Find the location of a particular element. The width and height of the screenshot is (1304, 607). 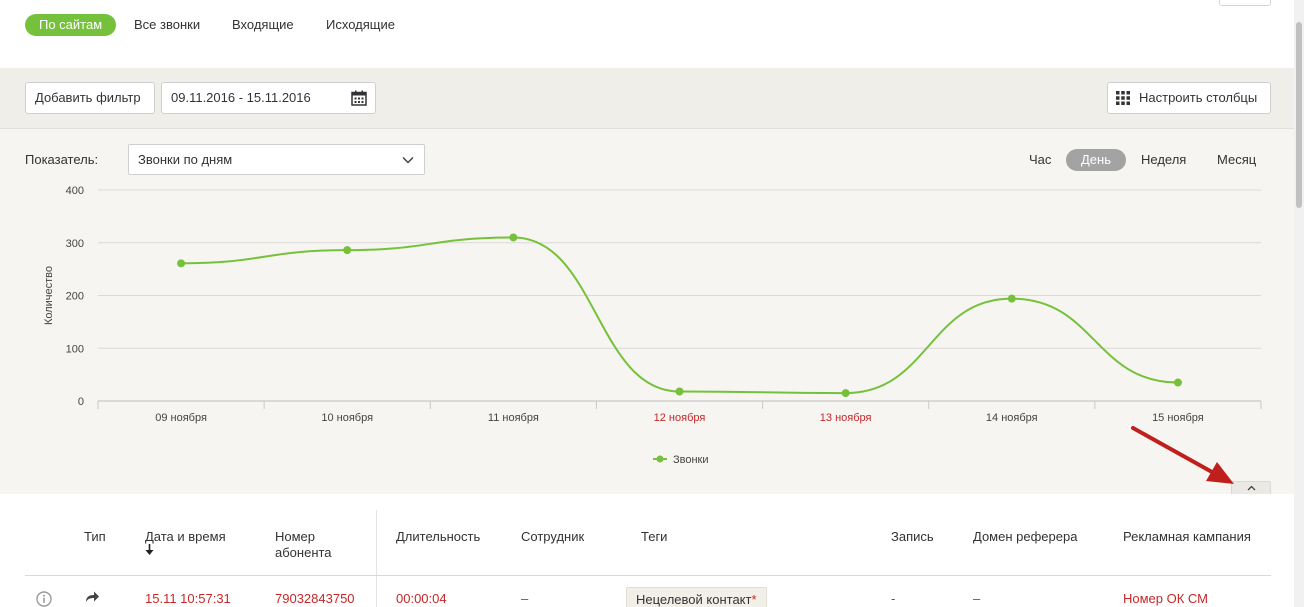

header-number: Номер абонента is located at coordinates (303, 545).